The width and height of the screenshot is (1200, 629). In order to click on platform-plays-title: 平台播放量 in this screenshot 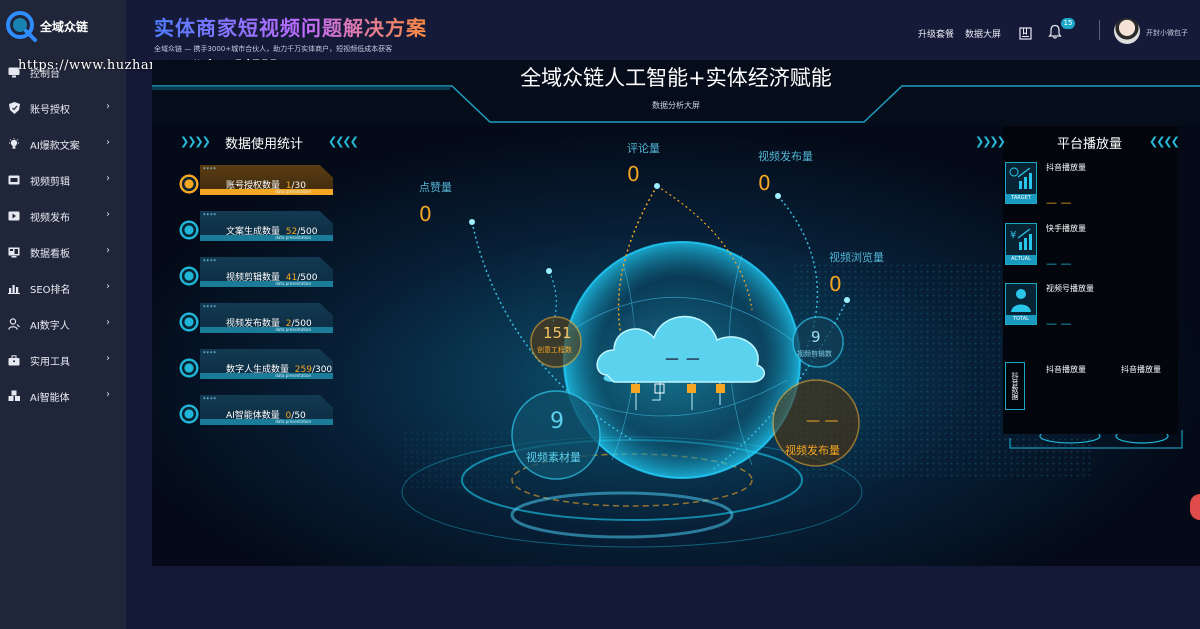, I will do `click(1090, 144)`.